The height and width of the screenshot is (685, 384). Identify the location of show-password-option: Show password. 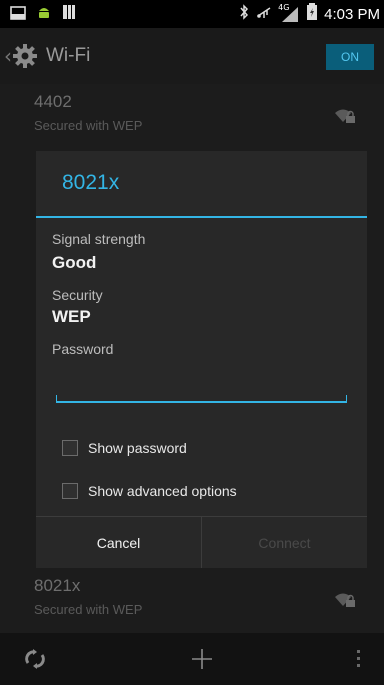
(124, 448).